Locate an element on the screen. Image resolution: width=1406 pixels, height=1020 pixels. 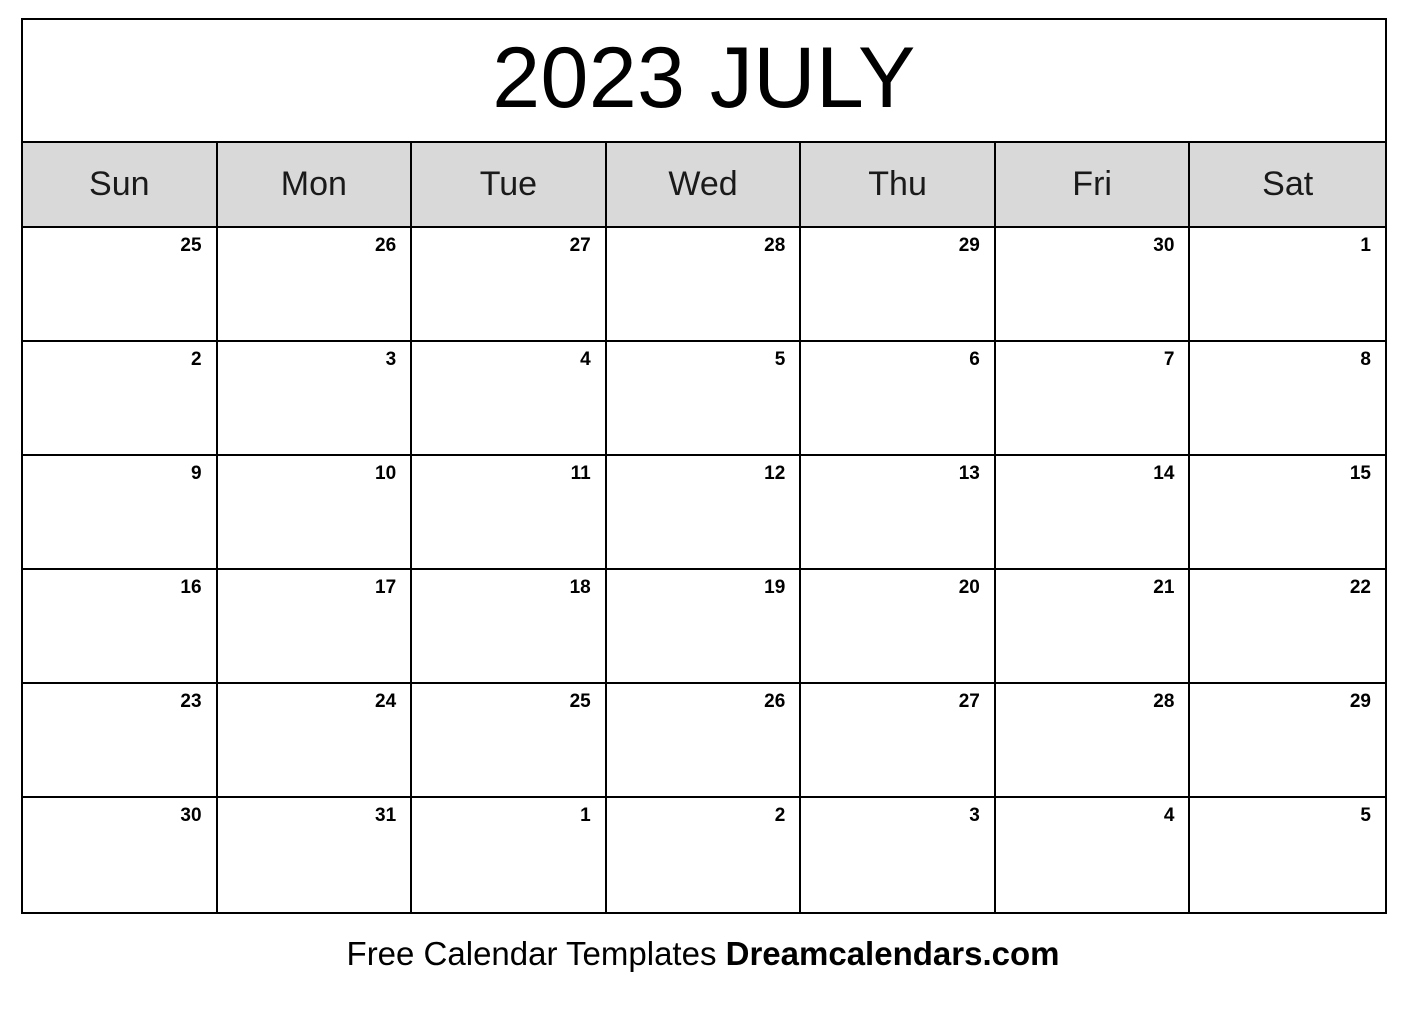
calendar-week-row: 25 26 27 28 29 30 1 is located at coordinates (704, 285).